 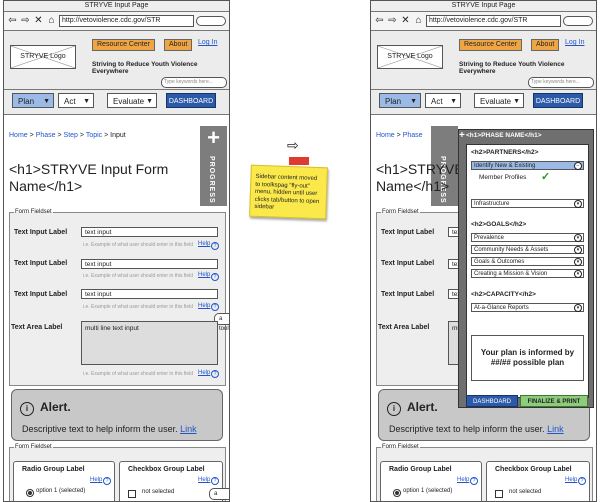 What do you see at coordinates (55, 407) in the screenshot?
I see `alert-title: Alert.` at bounding box center [55, 407].